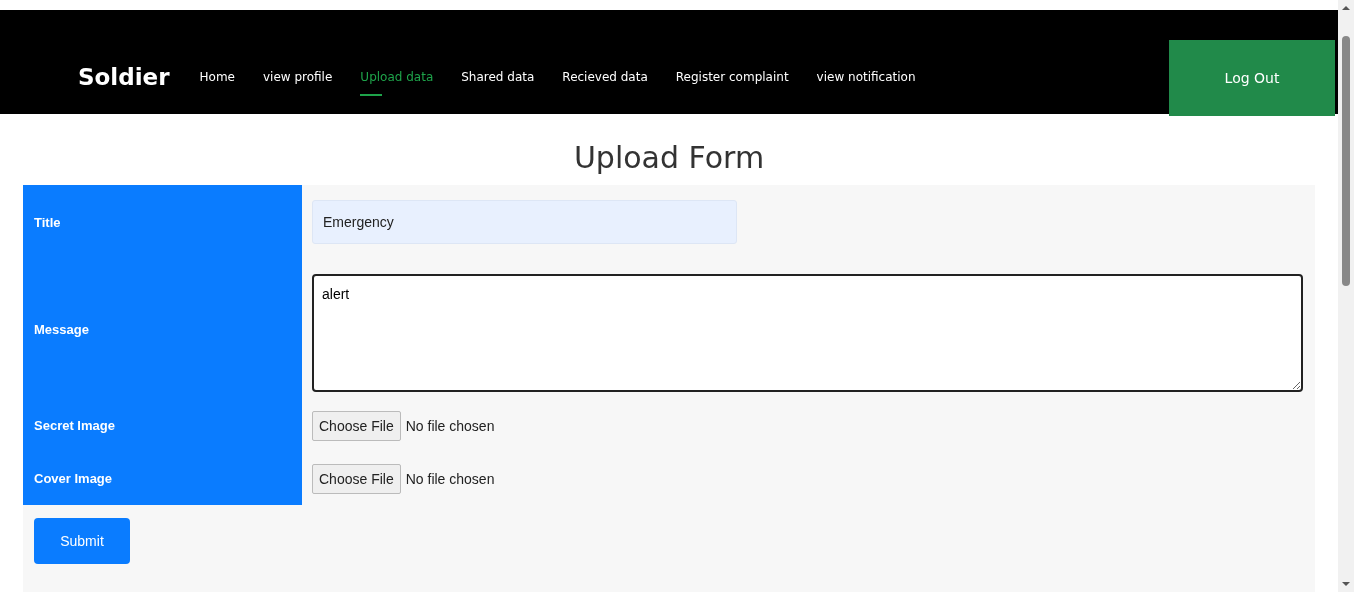 This screenshot has width=1354, height=592. Describe the element at coordinates (605, 77) in the screenshot. I see `nav-link: Recieved data` at that location.